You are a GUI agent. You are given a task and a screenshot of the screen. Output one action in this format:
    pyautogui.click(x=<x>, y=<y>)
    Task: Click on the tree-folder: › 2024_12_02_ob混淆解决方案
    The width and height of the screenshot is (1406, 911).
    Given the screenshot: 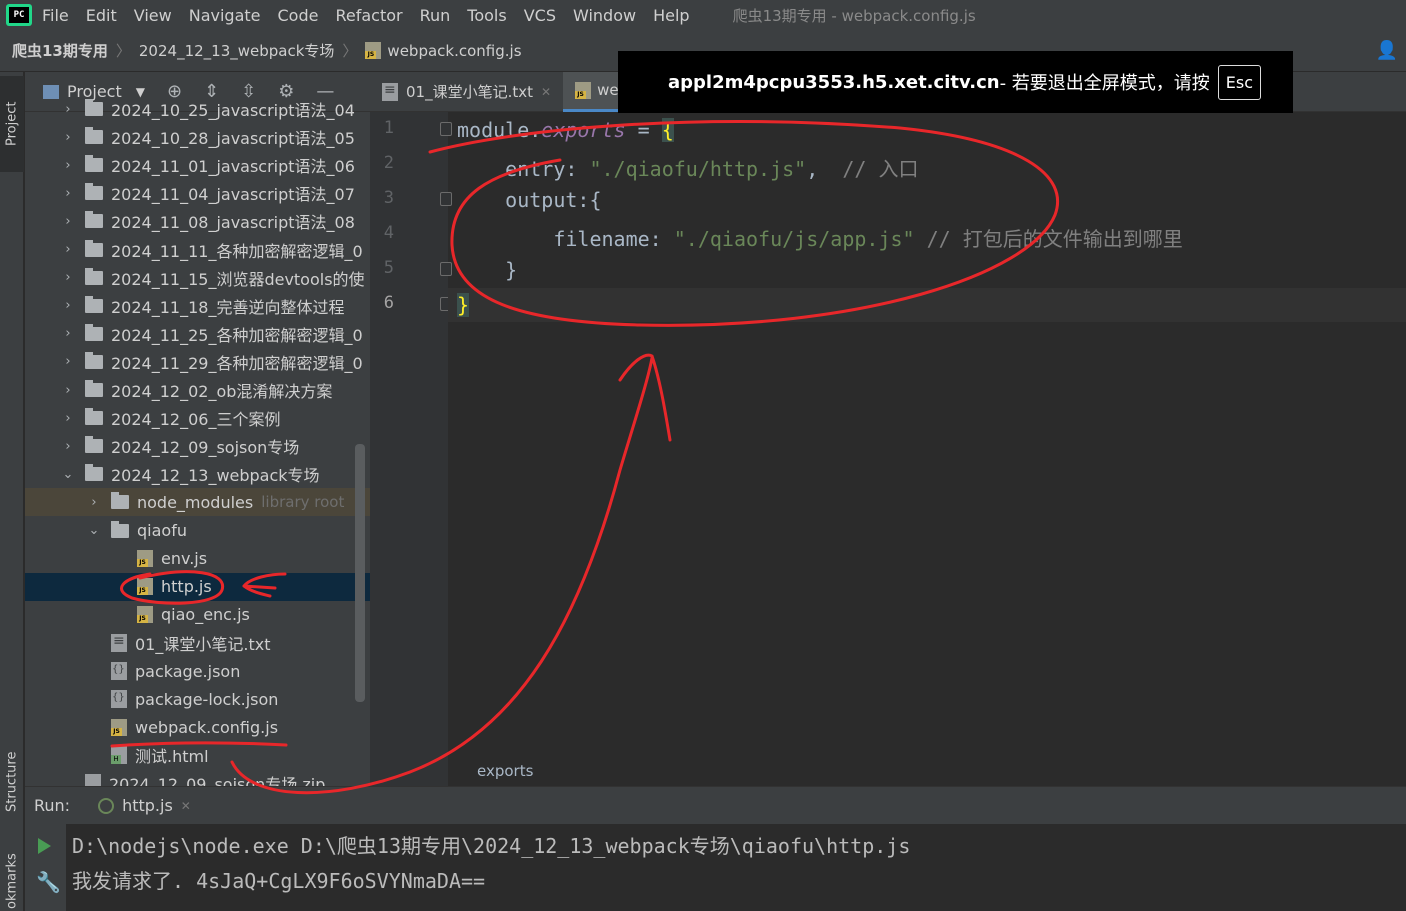 What is the action you would take?
    pyautogui.click(x=197, y=390)
    